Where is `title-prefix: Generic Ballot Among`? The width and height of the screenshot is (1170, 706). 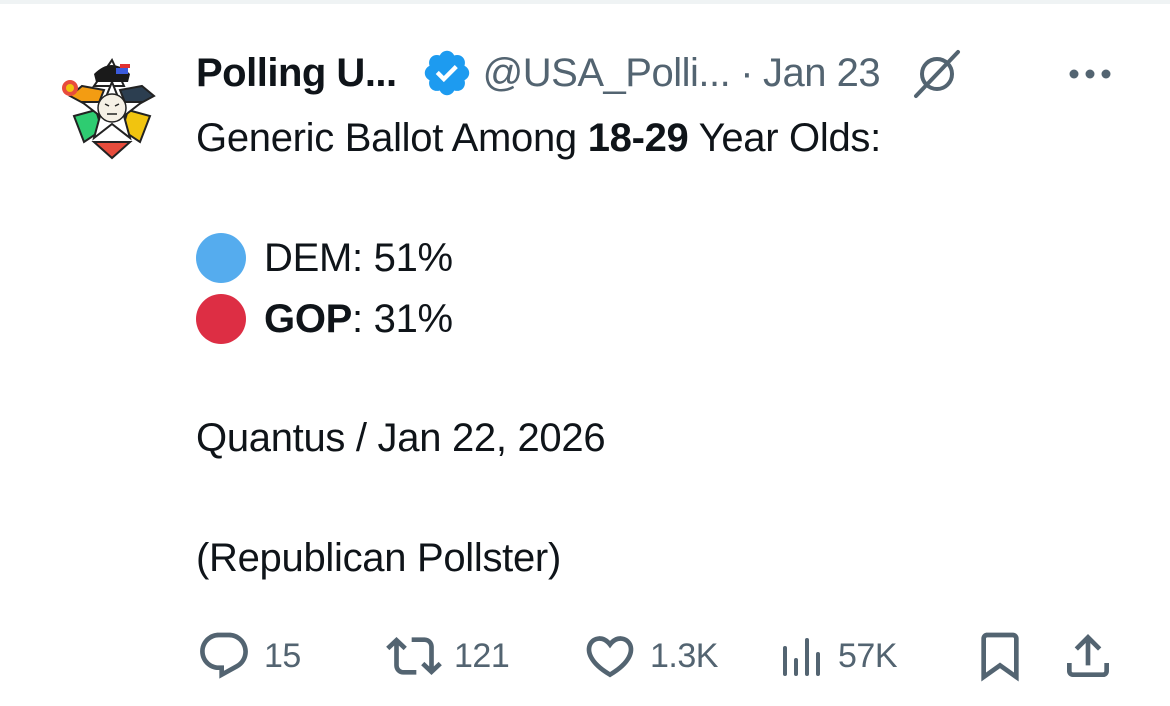 title-prefix: Generic Ballot Among is located at coordinates (392, 138).